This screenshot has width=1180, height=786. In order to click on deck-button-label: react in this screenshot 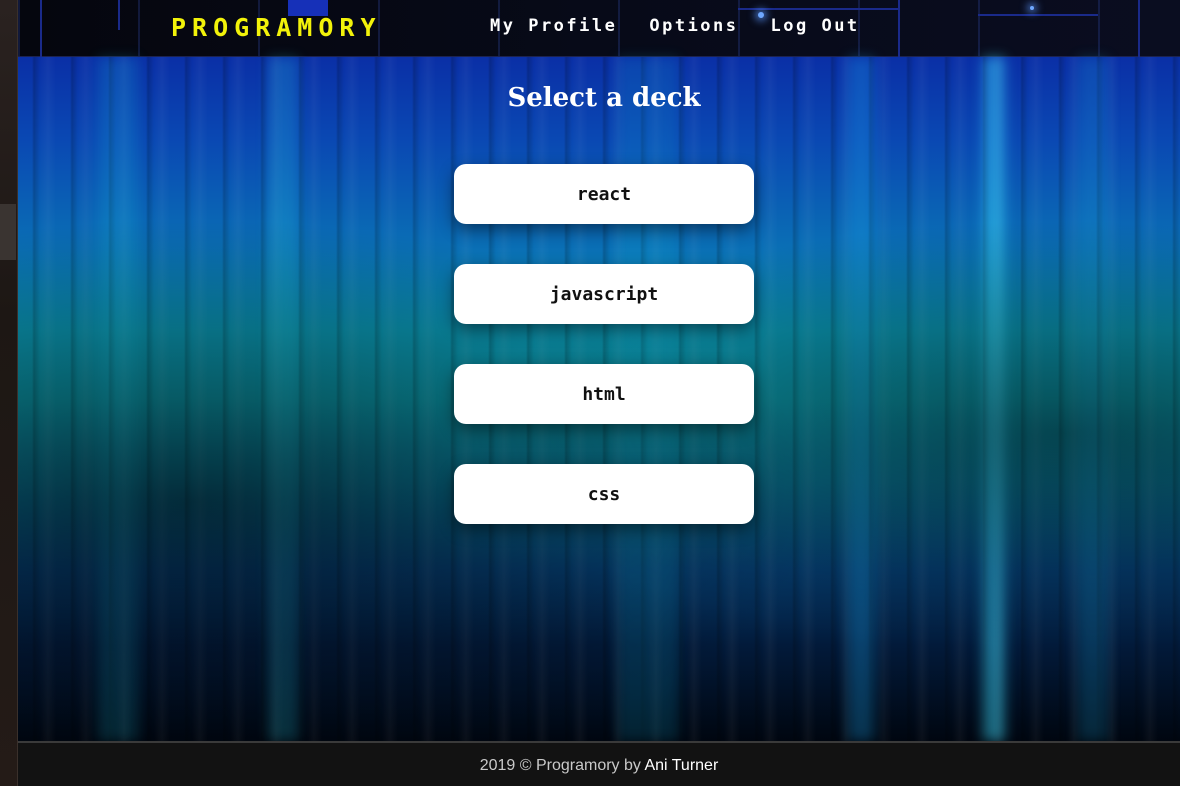, I will do `click(604, 194)`.